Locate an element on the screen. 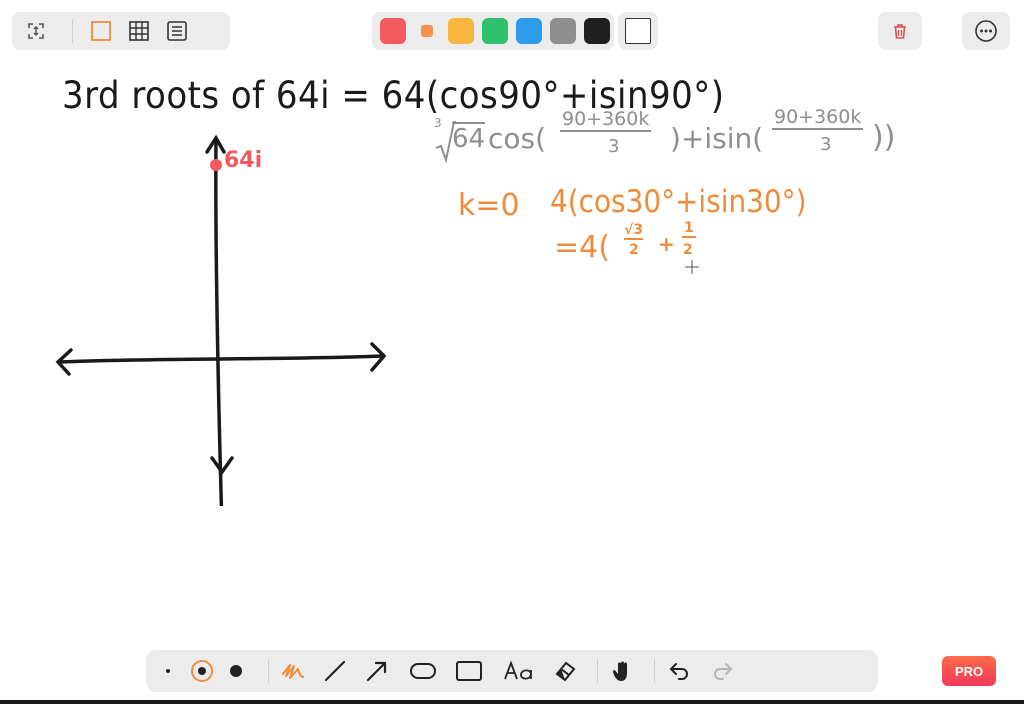 This screenshot has height=704, width=1024. down-arrow-head is located at coordinates (222, 466).